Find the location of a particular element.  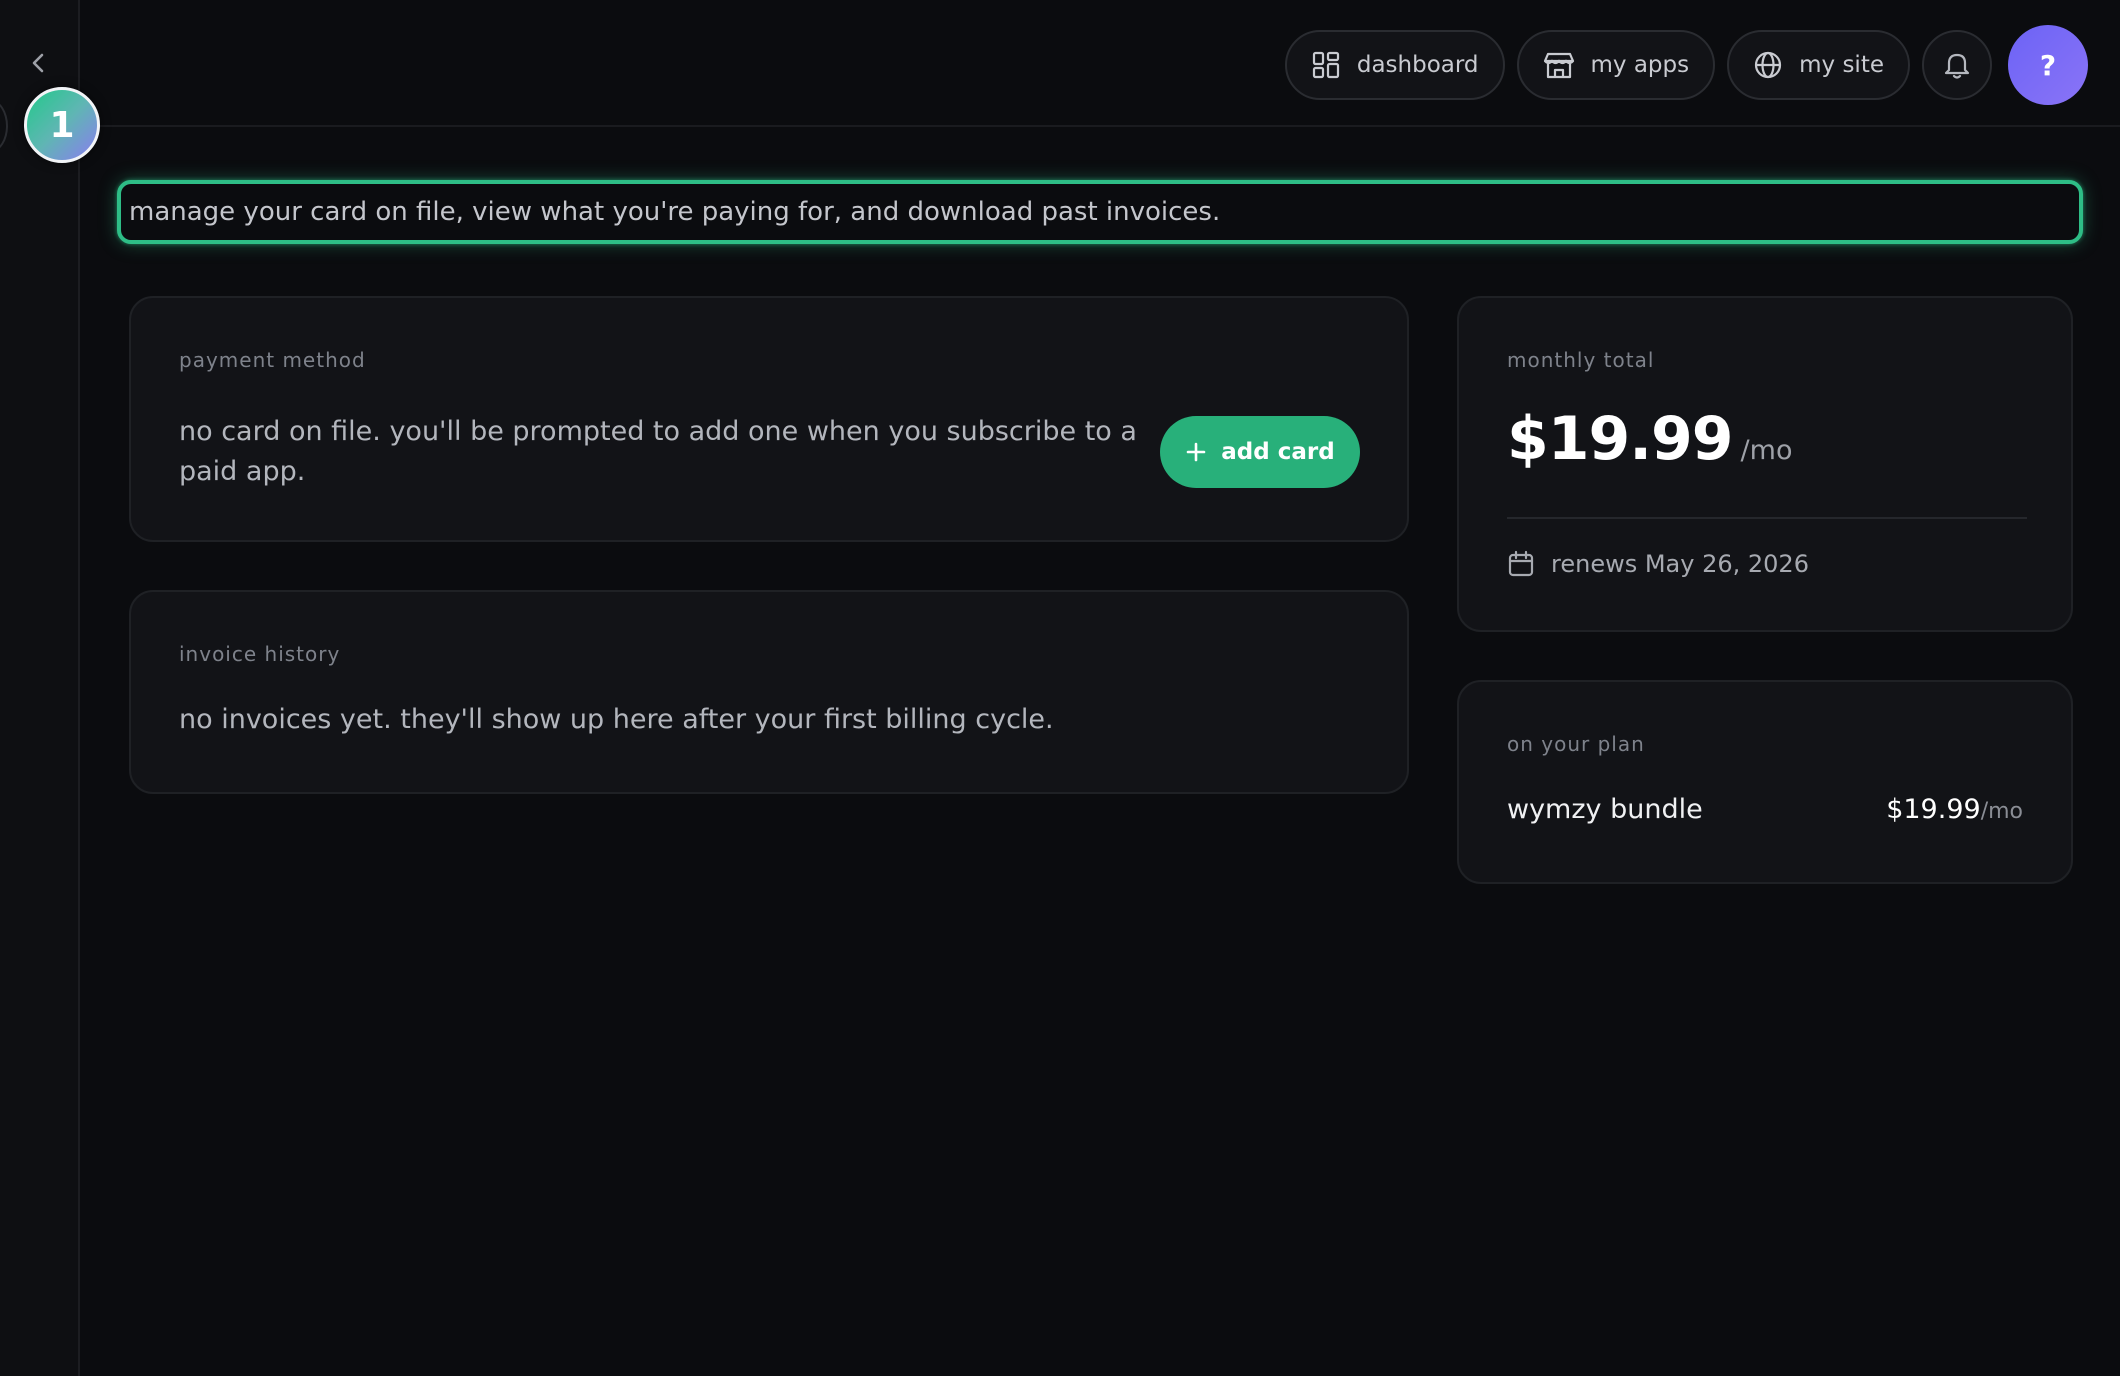

notifications-button is located at coordinates (1957, 65).